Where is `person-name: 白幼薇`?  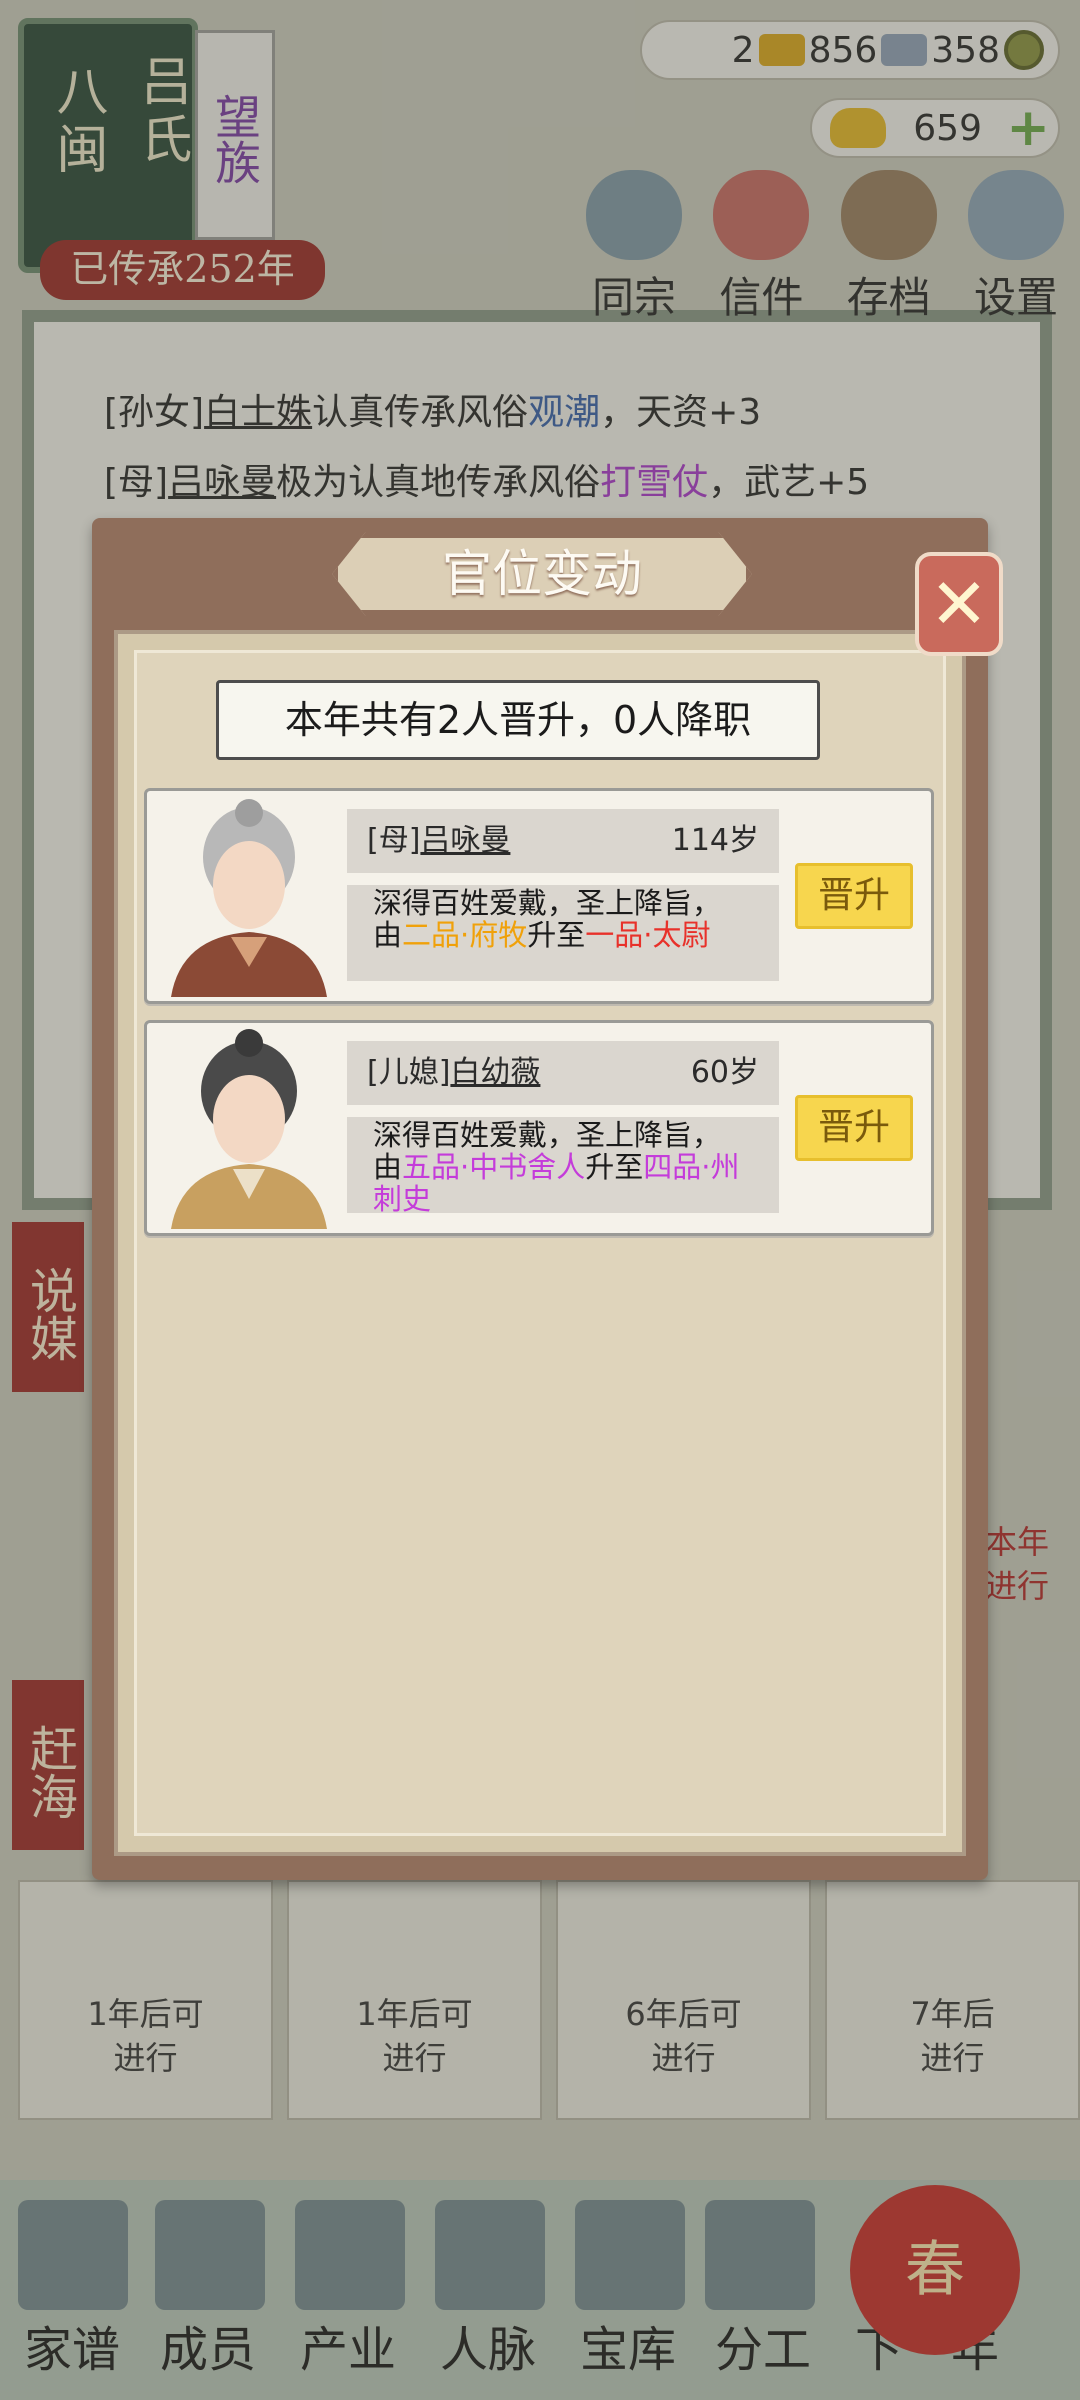
person-name: 白幼薇 is located at coordinates (495, 1072).